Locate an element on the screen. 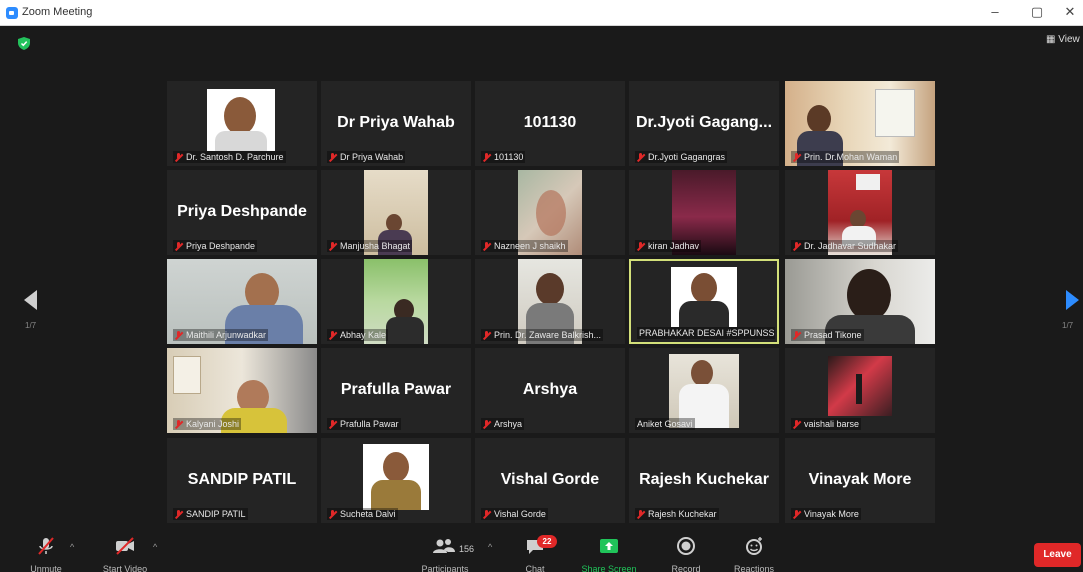  participant-display-name: Vinayak More is located at coordinates (860, 479).